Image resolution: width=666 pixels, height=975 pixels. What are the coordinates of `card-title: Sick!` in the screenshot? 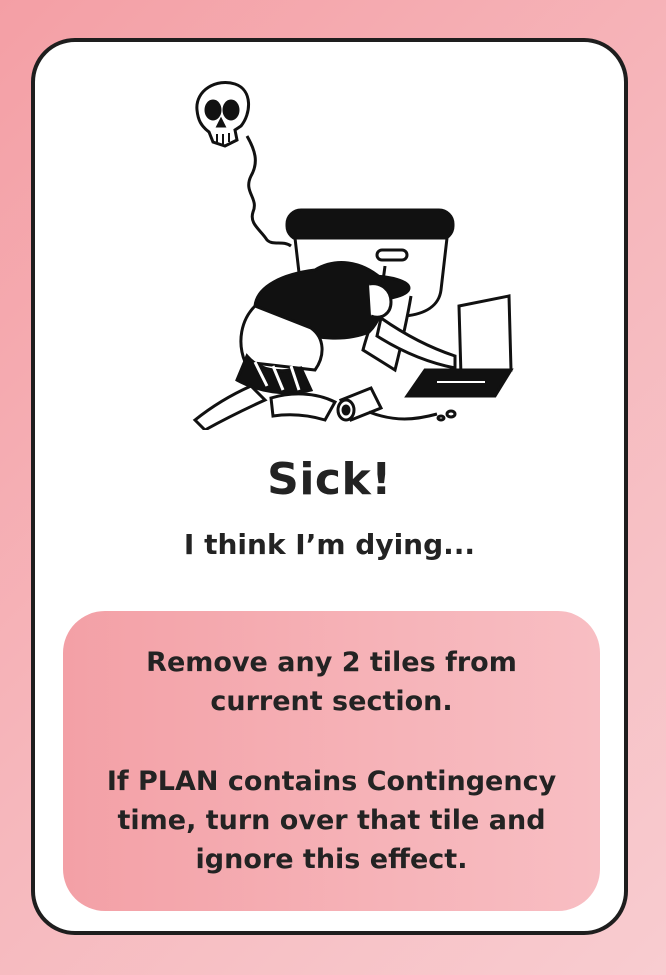 It's located at (329, 479).